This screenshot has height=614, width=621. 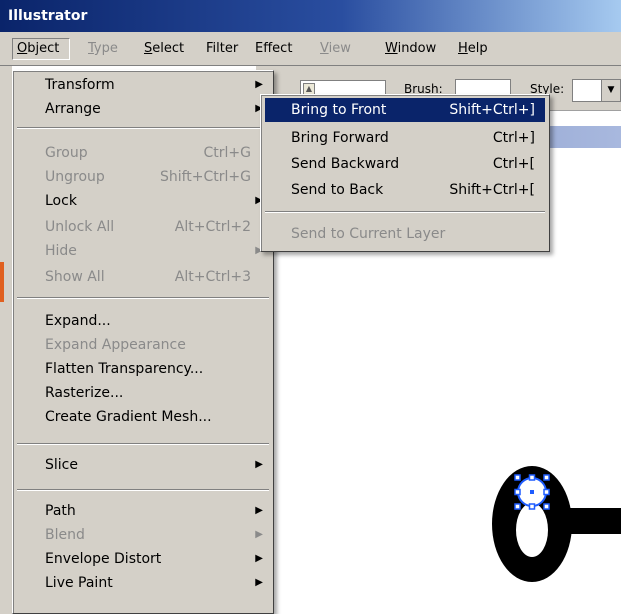 I want to click on menu-item-live-paint: Live Paint ▶, so click(x=143, y=583).